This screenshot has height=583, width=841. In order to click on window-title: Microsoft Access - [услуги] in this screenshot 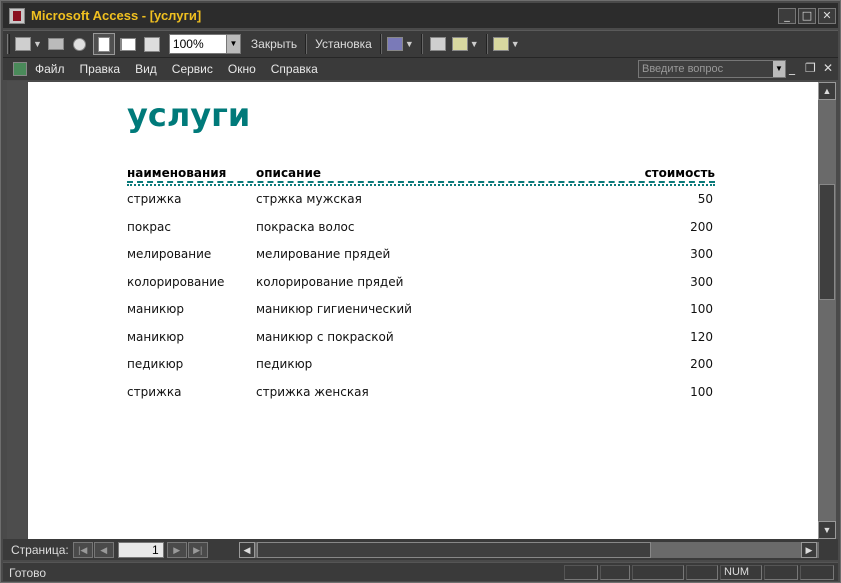, I will do `click(116, 15)`.